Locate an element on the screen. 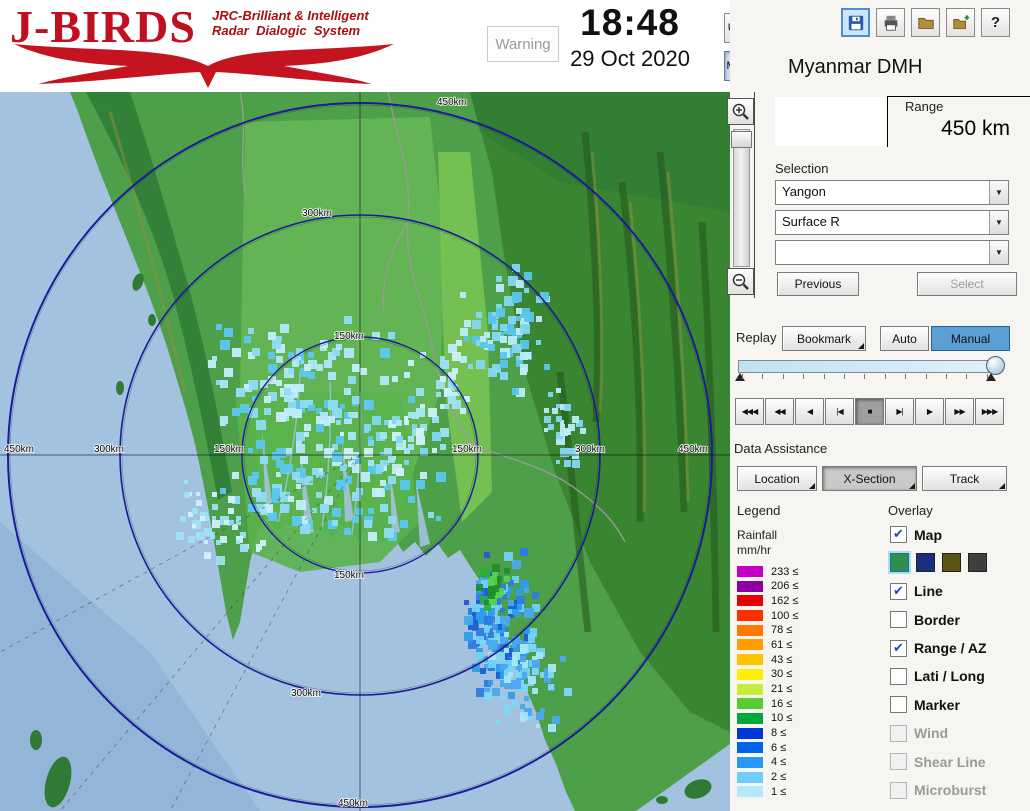  overlay-item-border: Border is located at coordinates (960, 619).